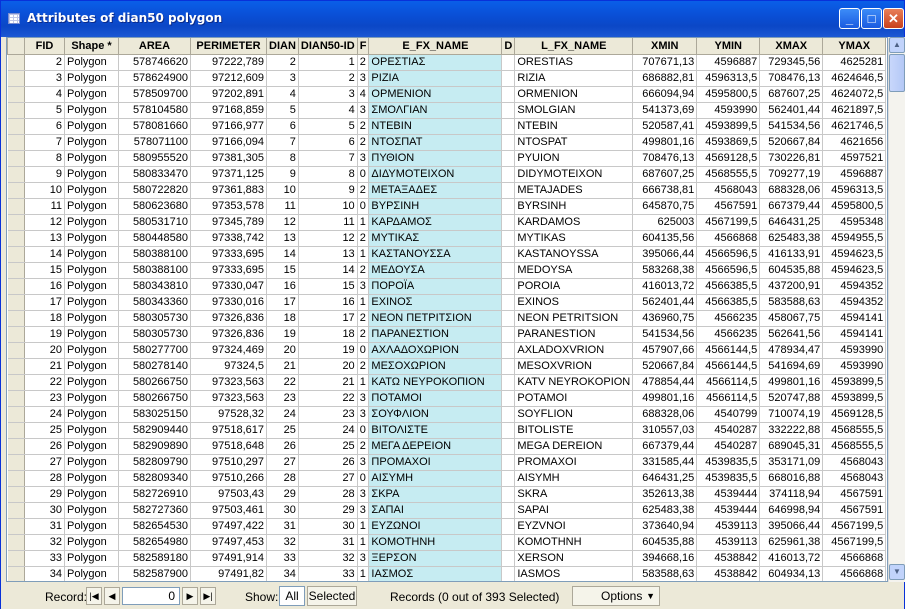  Describe the element at coordinates (154, 414) in the screenshot. I see `table-cell: 583025150` at that location.